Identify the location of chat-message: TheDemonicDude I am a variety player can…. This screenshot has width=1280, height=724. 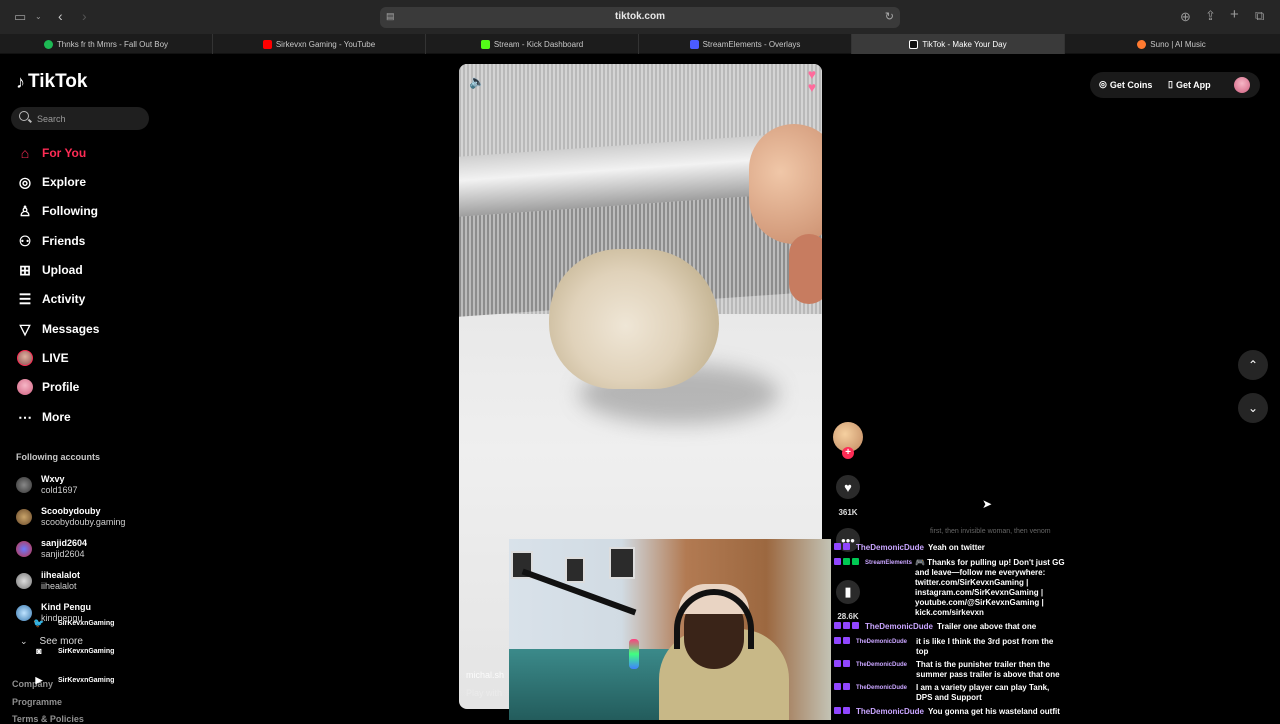
(960, 693).